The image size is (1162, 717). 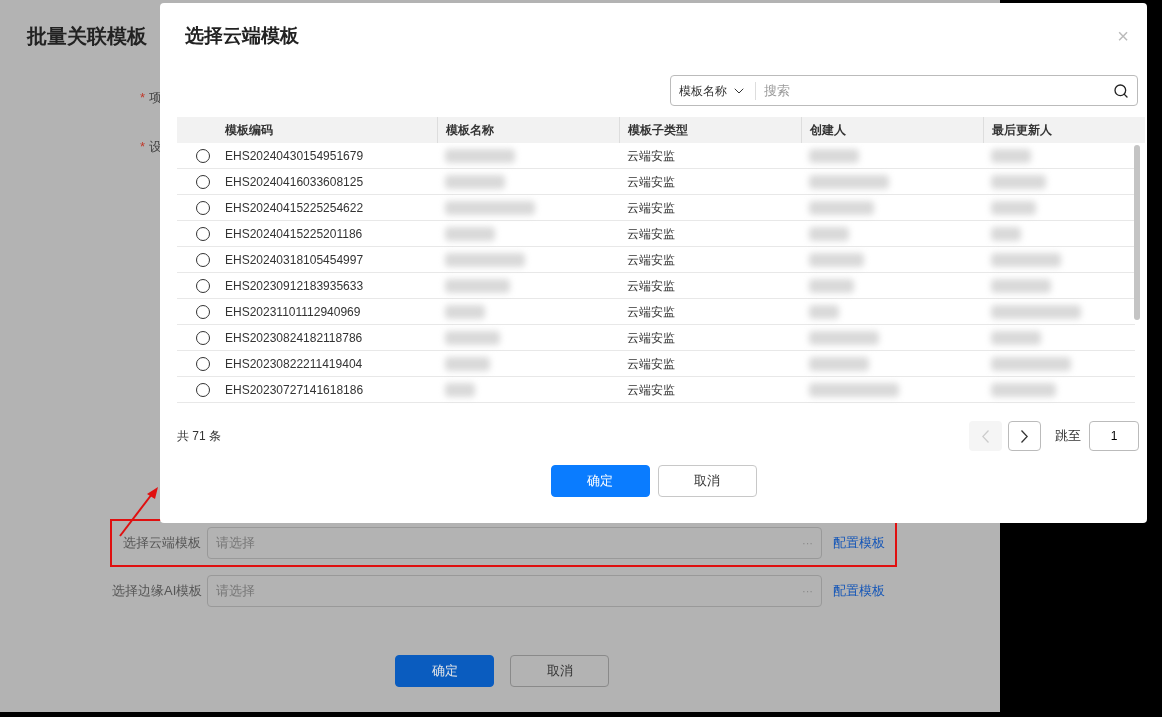 I want to click on column-header: 模板编码, so click(x=249, y=130).